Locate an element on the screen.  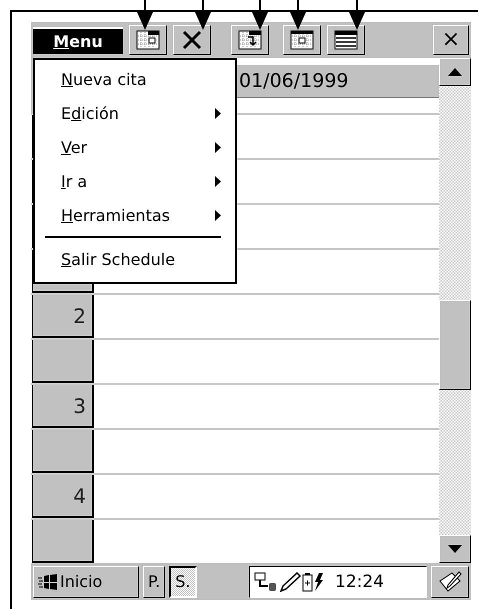
down-arrow-icon is located at coordinates (455, 549).